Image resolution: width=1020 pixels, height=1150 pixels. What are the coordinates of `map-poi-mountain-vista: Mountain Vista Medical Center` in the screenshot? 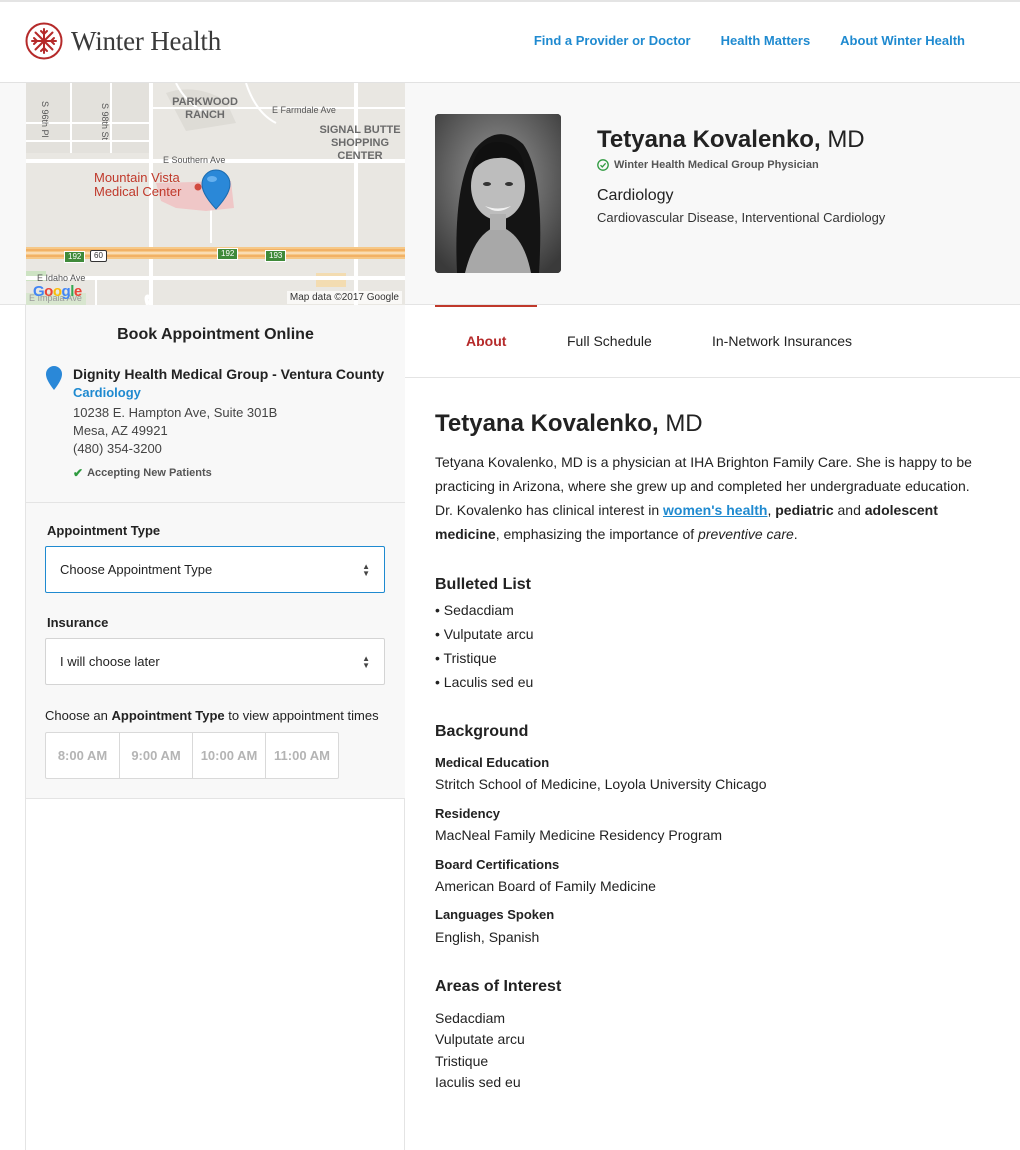 It's located at (149, 185).